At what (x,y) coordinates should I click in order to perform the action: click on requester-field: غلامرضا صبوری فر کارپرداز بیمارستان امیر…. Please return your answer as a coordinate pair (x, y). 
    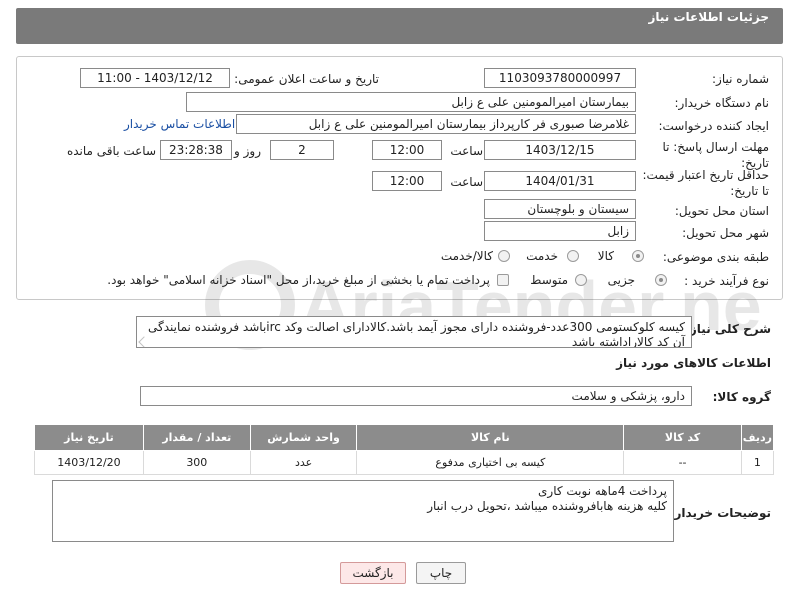
    Looking at the image, I should click on (436, 124).